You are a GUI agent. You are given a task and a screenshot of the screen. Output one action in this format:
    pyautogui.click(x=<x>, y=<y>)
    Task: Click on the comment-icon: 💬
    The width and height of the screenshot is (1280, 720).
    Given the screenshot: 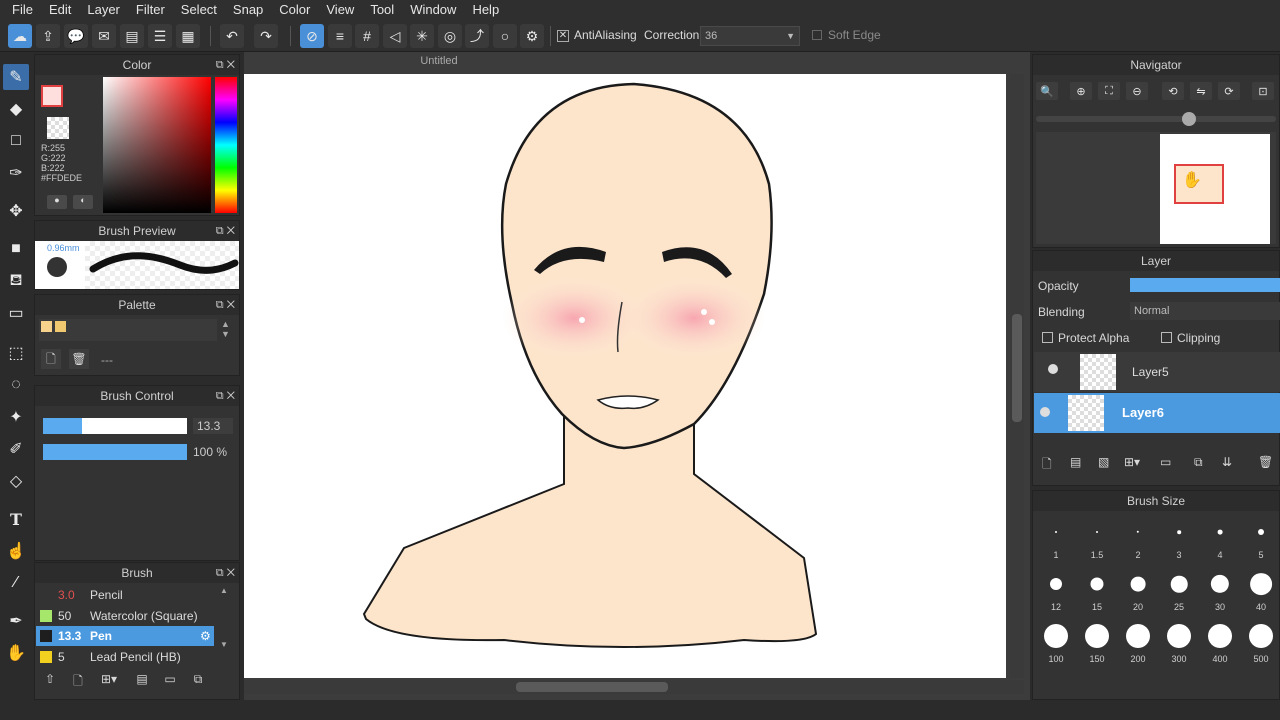 What is the action you would take?
    pyautogui.click(x=76, y=36)
    